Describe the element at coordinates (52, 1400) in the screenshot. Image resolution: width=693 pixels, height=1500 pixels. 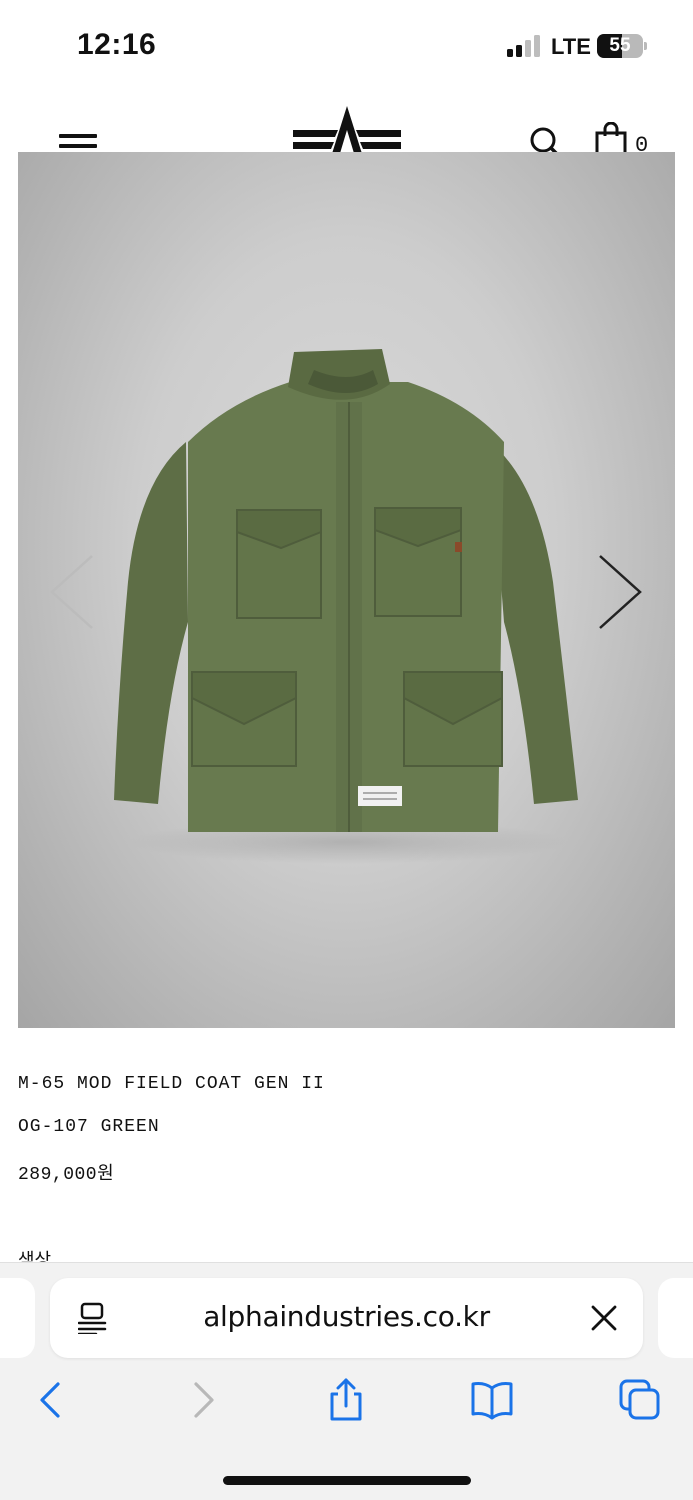
I see `back-button` at that location.